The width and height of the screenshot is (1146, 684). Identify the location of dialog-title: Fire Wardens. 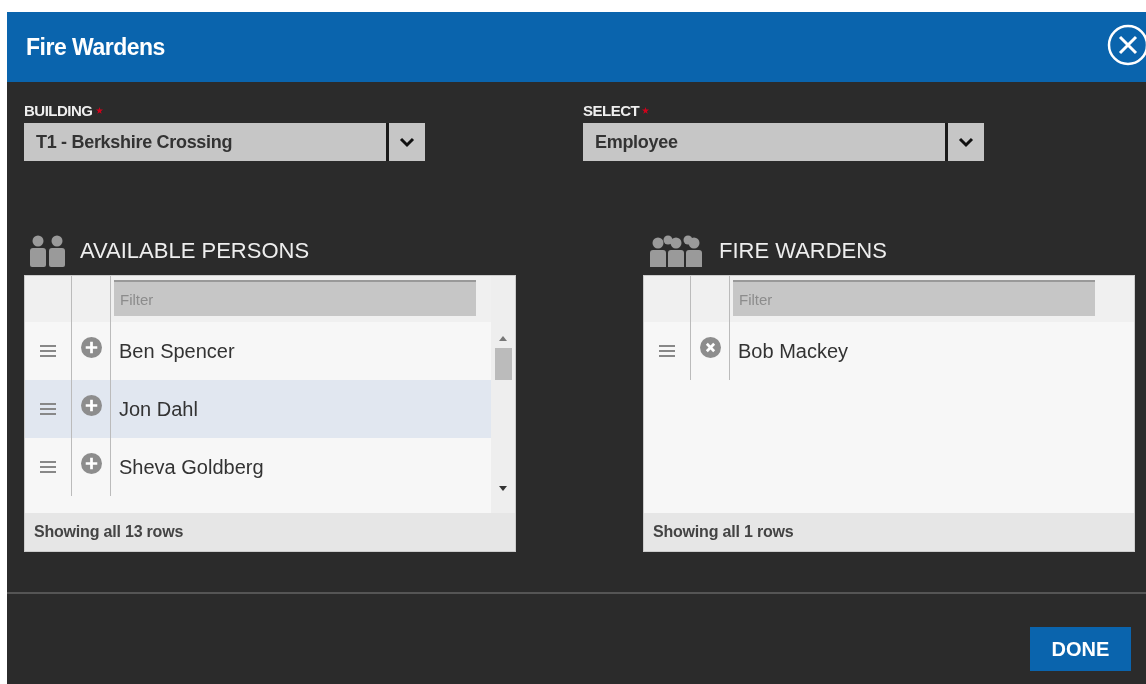
(95, 47).